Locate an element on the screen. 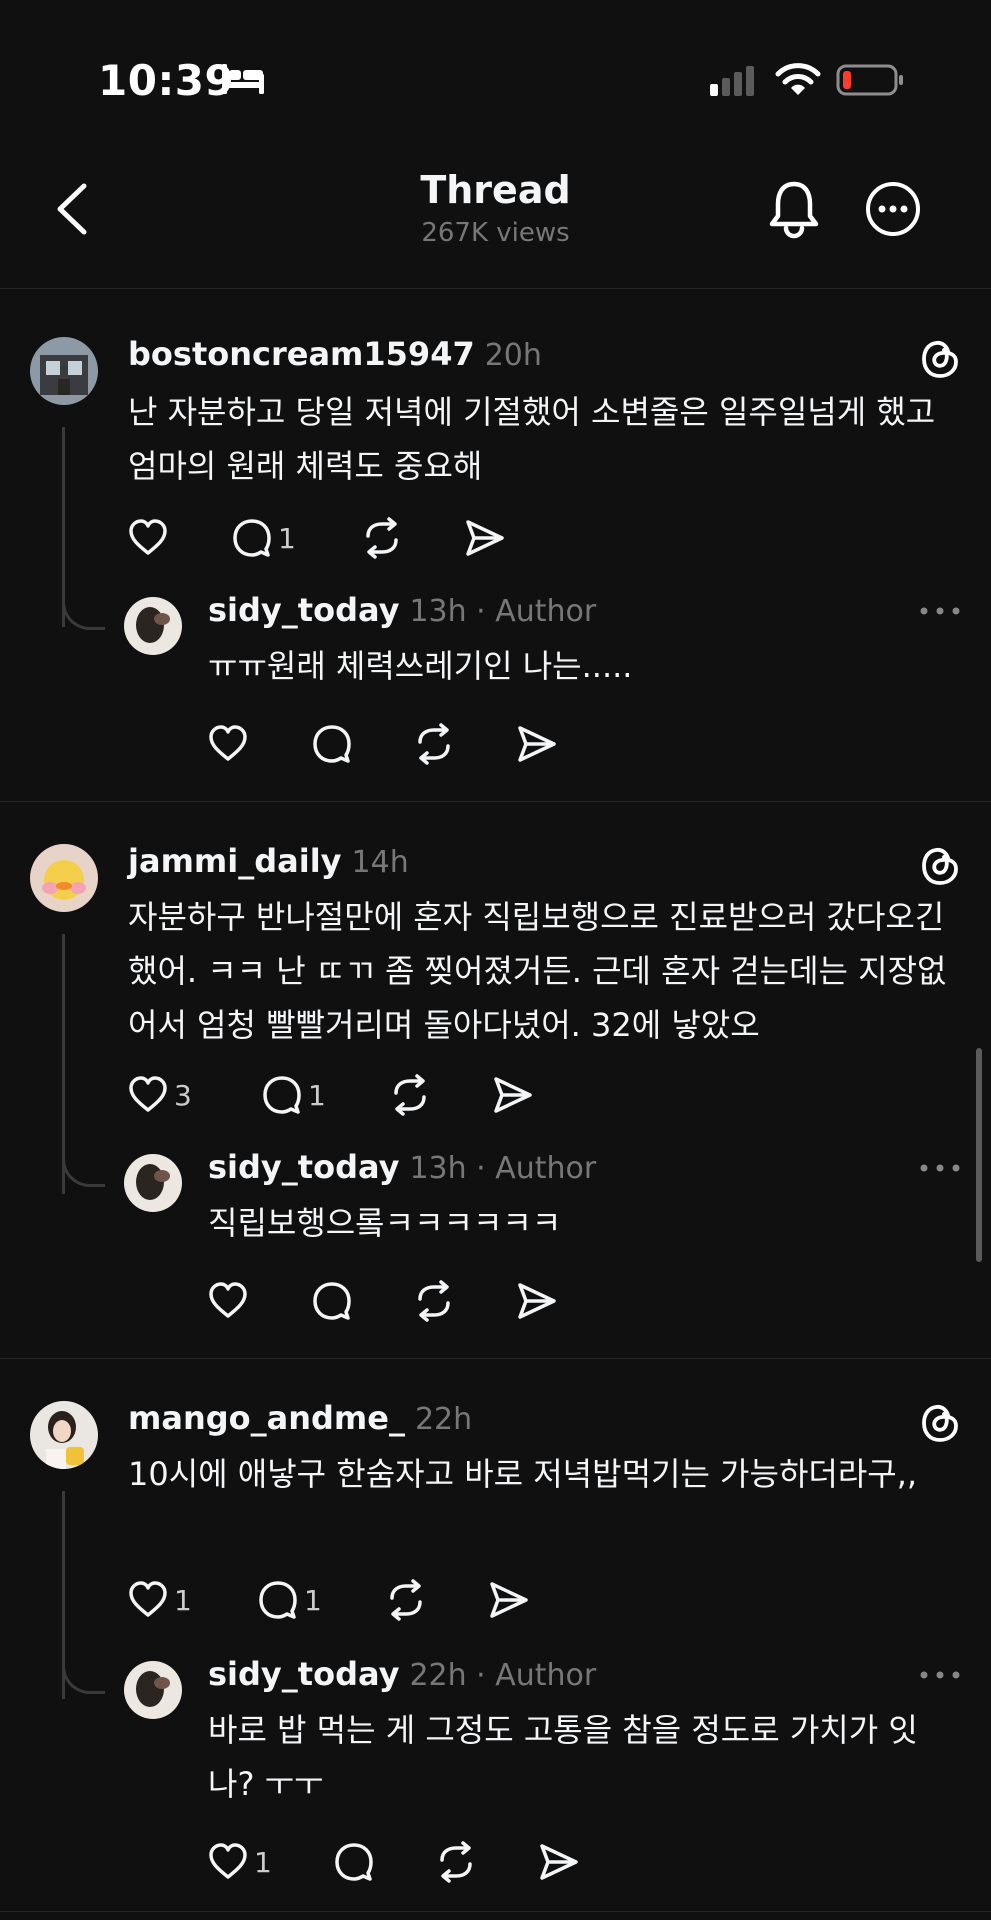 The height and width of the screenshot is (1920, 991). comment-username: mango_andme_ 22h is located at coordinates (300, 1418).